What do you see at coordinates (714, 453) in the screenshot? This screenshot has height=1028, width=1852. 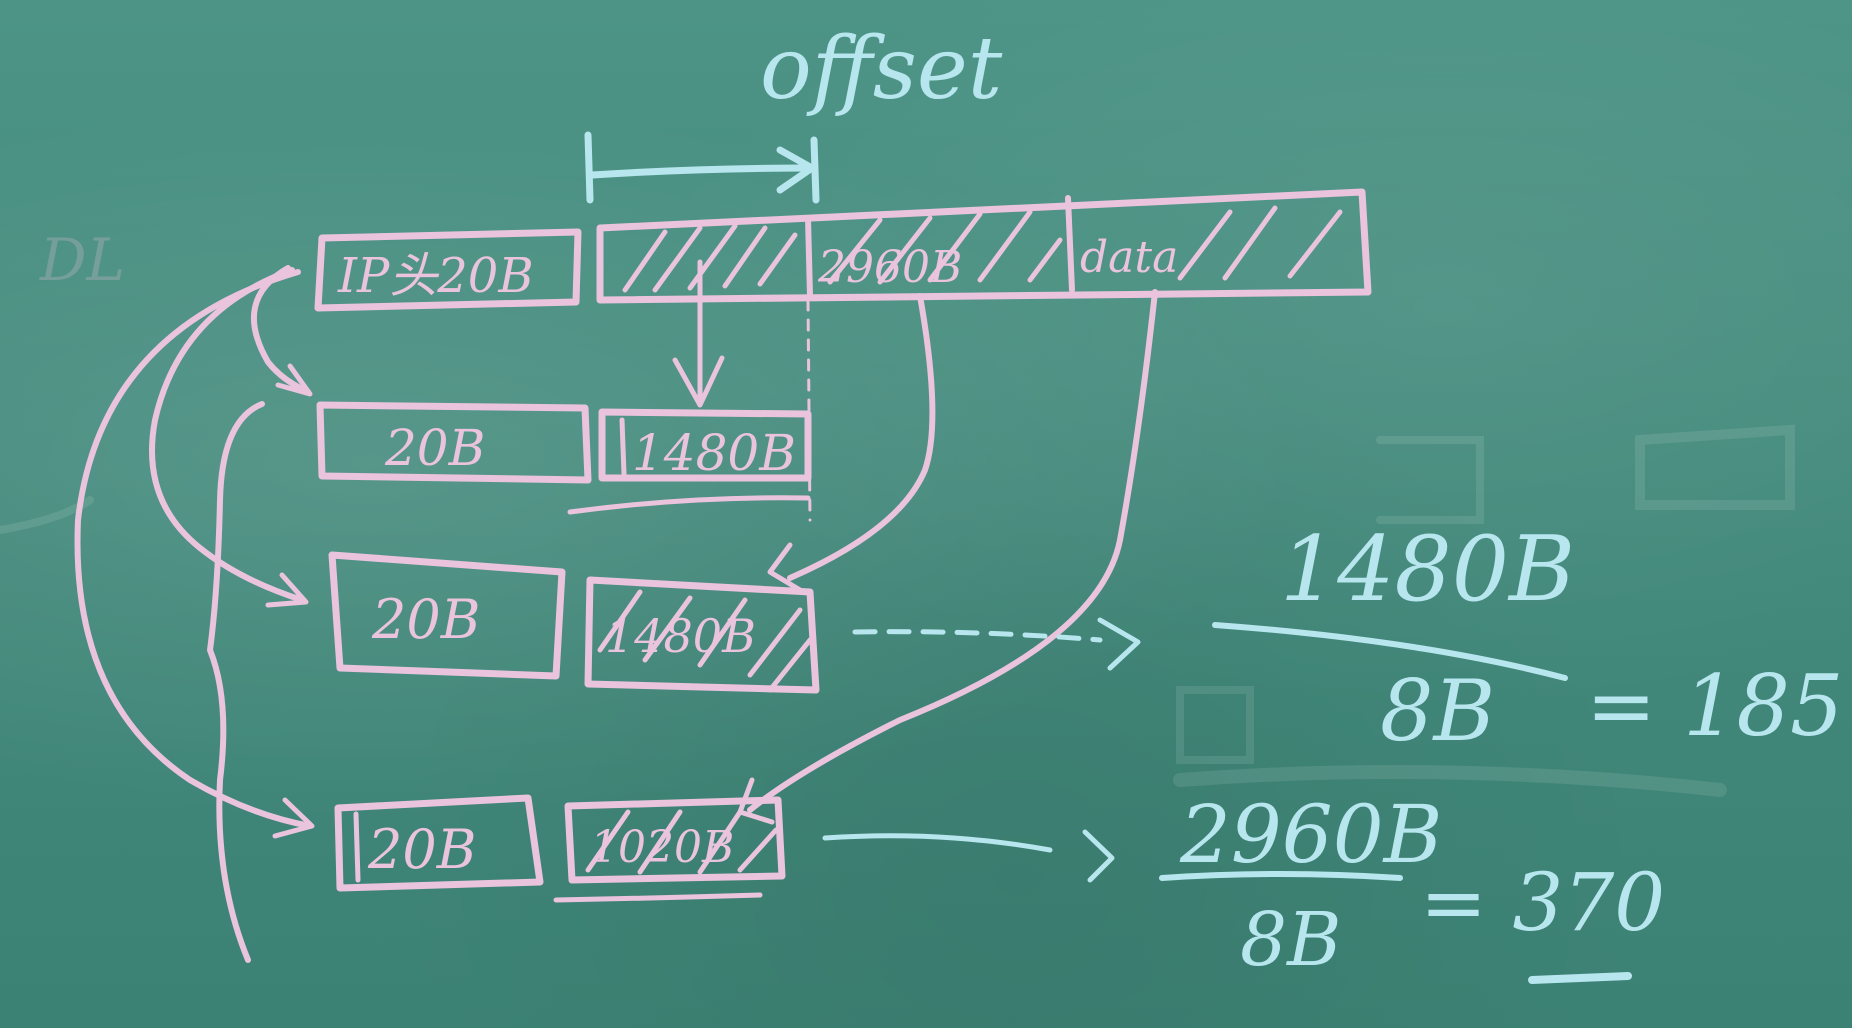 I see `fragment-1-data: 1480B` at bounding box center [714, 453].